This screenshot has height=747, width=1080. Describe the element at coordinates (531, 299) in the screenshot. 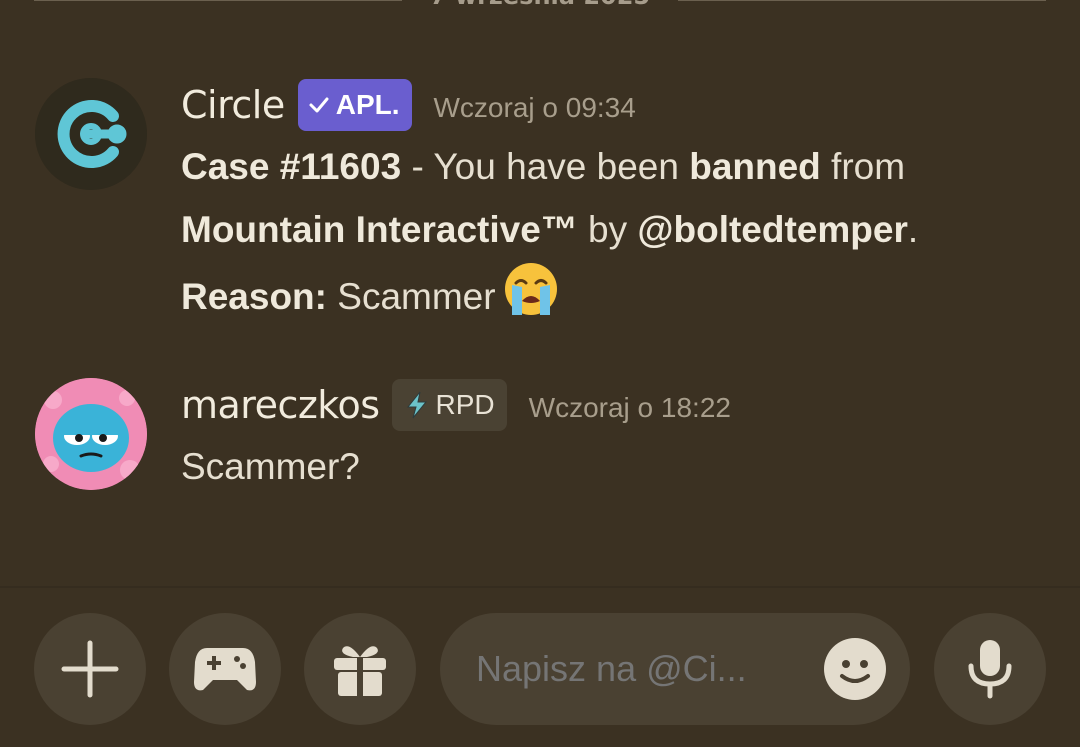

I see `loudly-crying-face-icon` at that location.